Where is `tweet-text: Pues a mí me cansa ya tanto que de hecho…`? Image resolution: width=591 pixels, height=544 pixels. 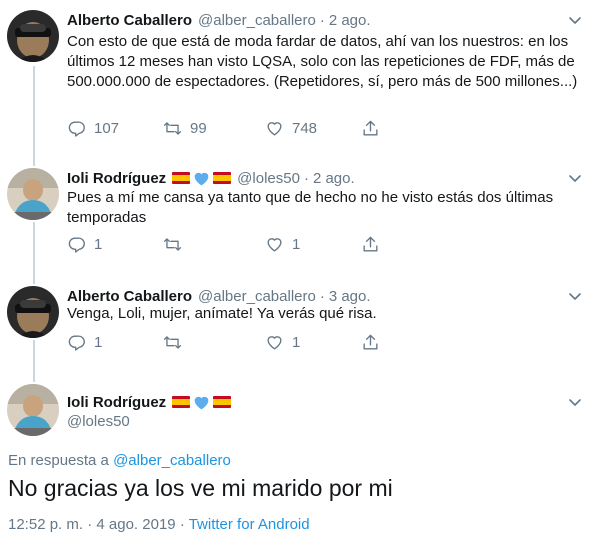
tweet-text: Pues a mí me cansa ya tanto que de hecho… is located at coordinates (310, 207).